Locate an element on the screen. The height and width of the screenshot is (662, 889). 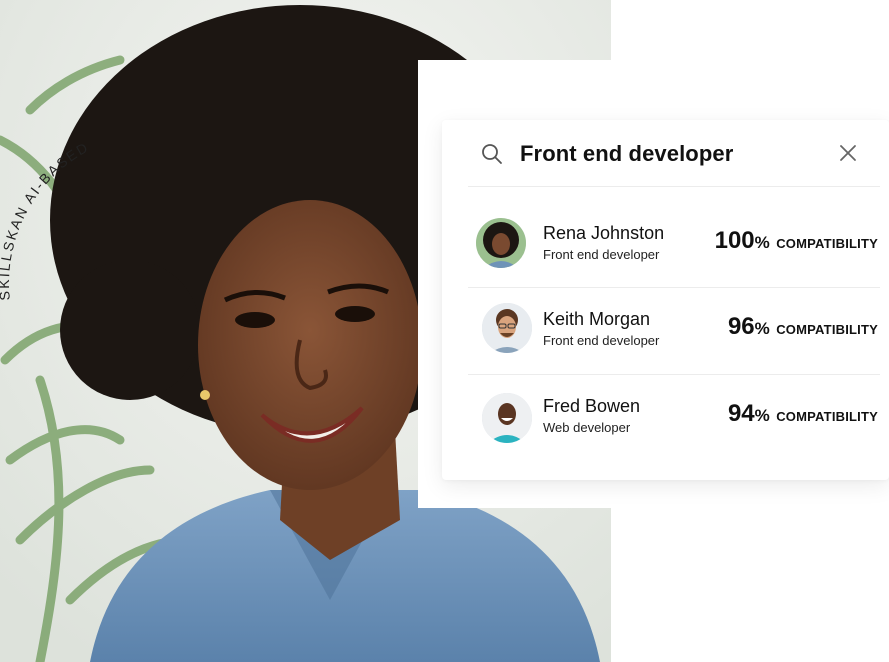
close-icon is located at coordinates (848, 153).